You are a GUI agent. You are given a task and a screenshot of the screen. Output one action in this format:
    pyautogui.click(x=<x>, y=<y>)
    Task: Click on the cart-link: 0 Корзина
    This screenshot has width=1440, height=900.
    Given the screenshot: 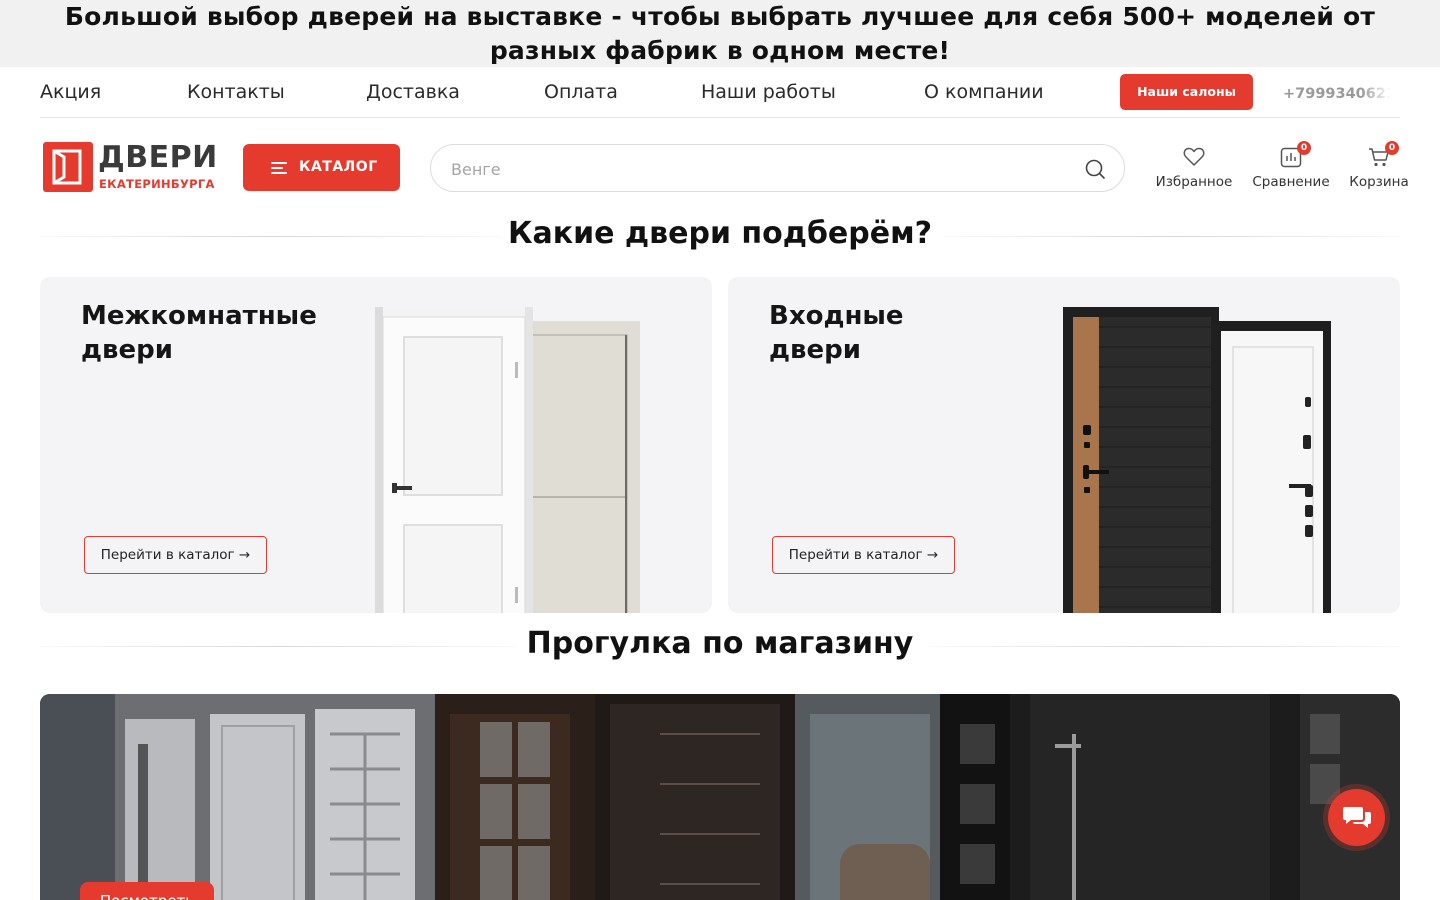 What is the action you would take?
    pyautogui.click(x=1379, y=165)
    